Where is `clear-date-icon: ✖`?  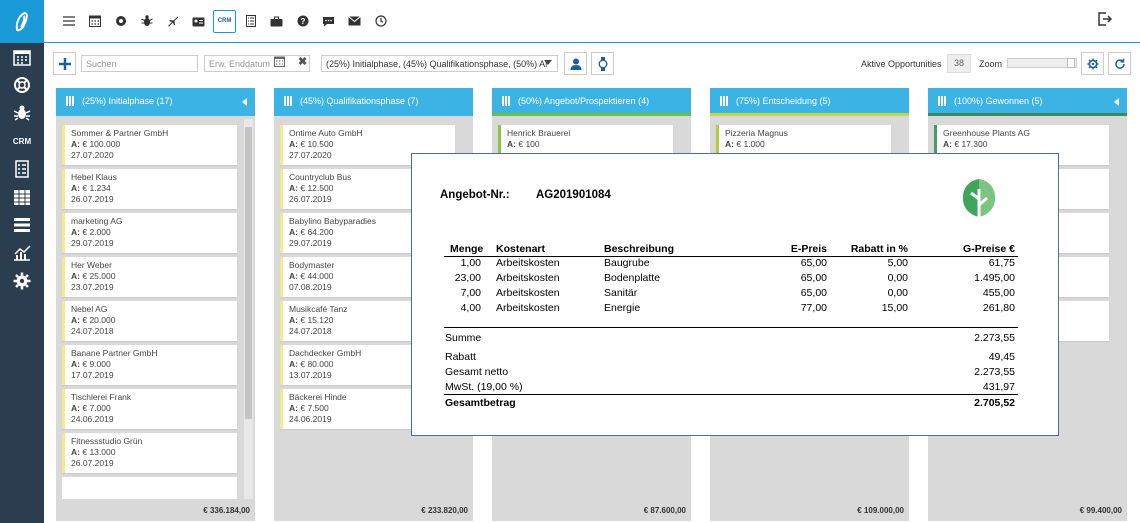 clear-date-icon: ✖ is located at coordinates (302, 61).